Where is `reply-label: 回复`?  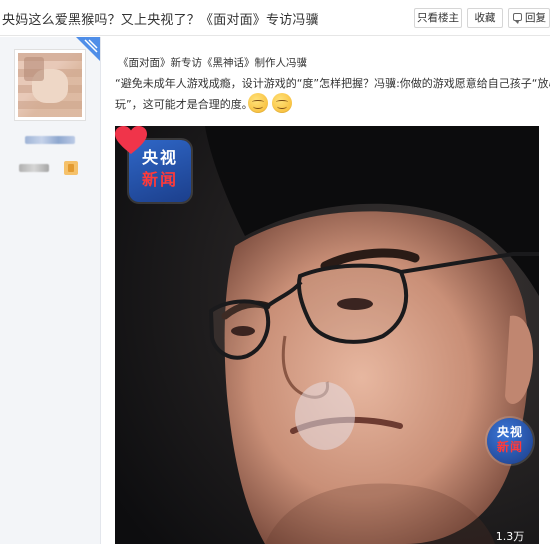 reply-label: 回复 is located at coordinates (535, 18).